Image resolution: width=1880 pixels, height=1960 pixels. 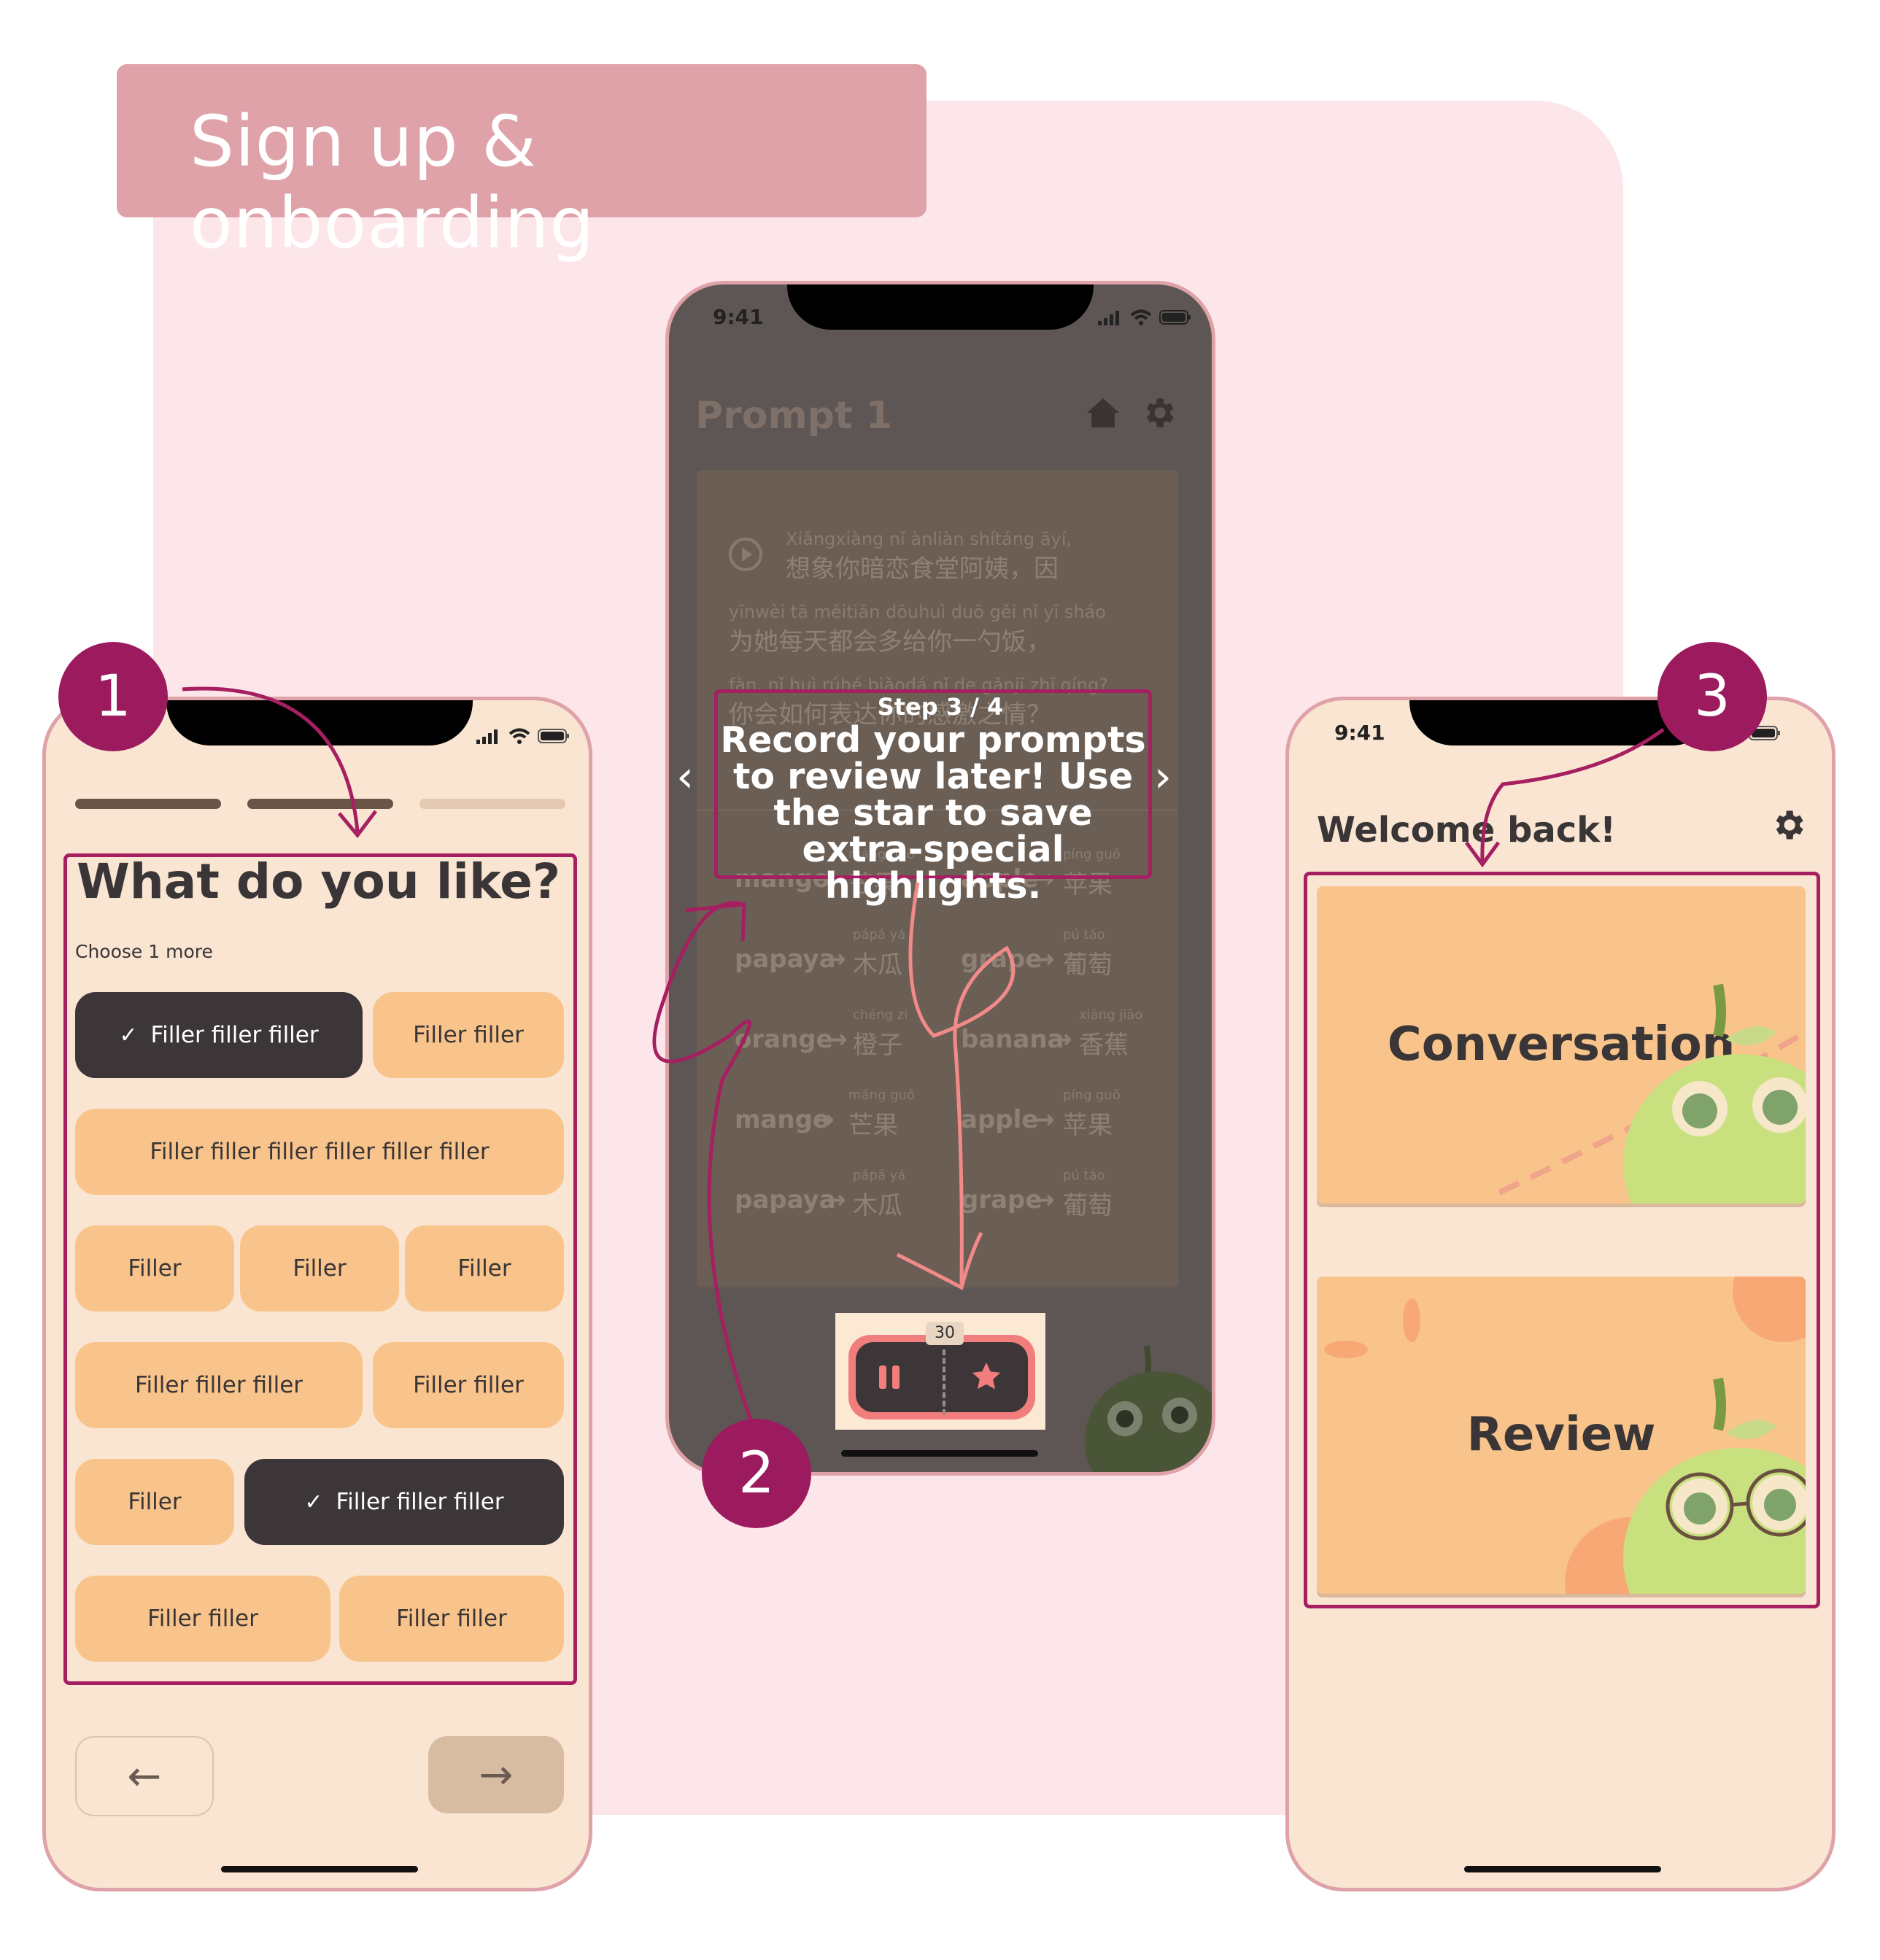 I want to click on vocab-pinyin: píng guǒ, so click(x=1092, y=1095).